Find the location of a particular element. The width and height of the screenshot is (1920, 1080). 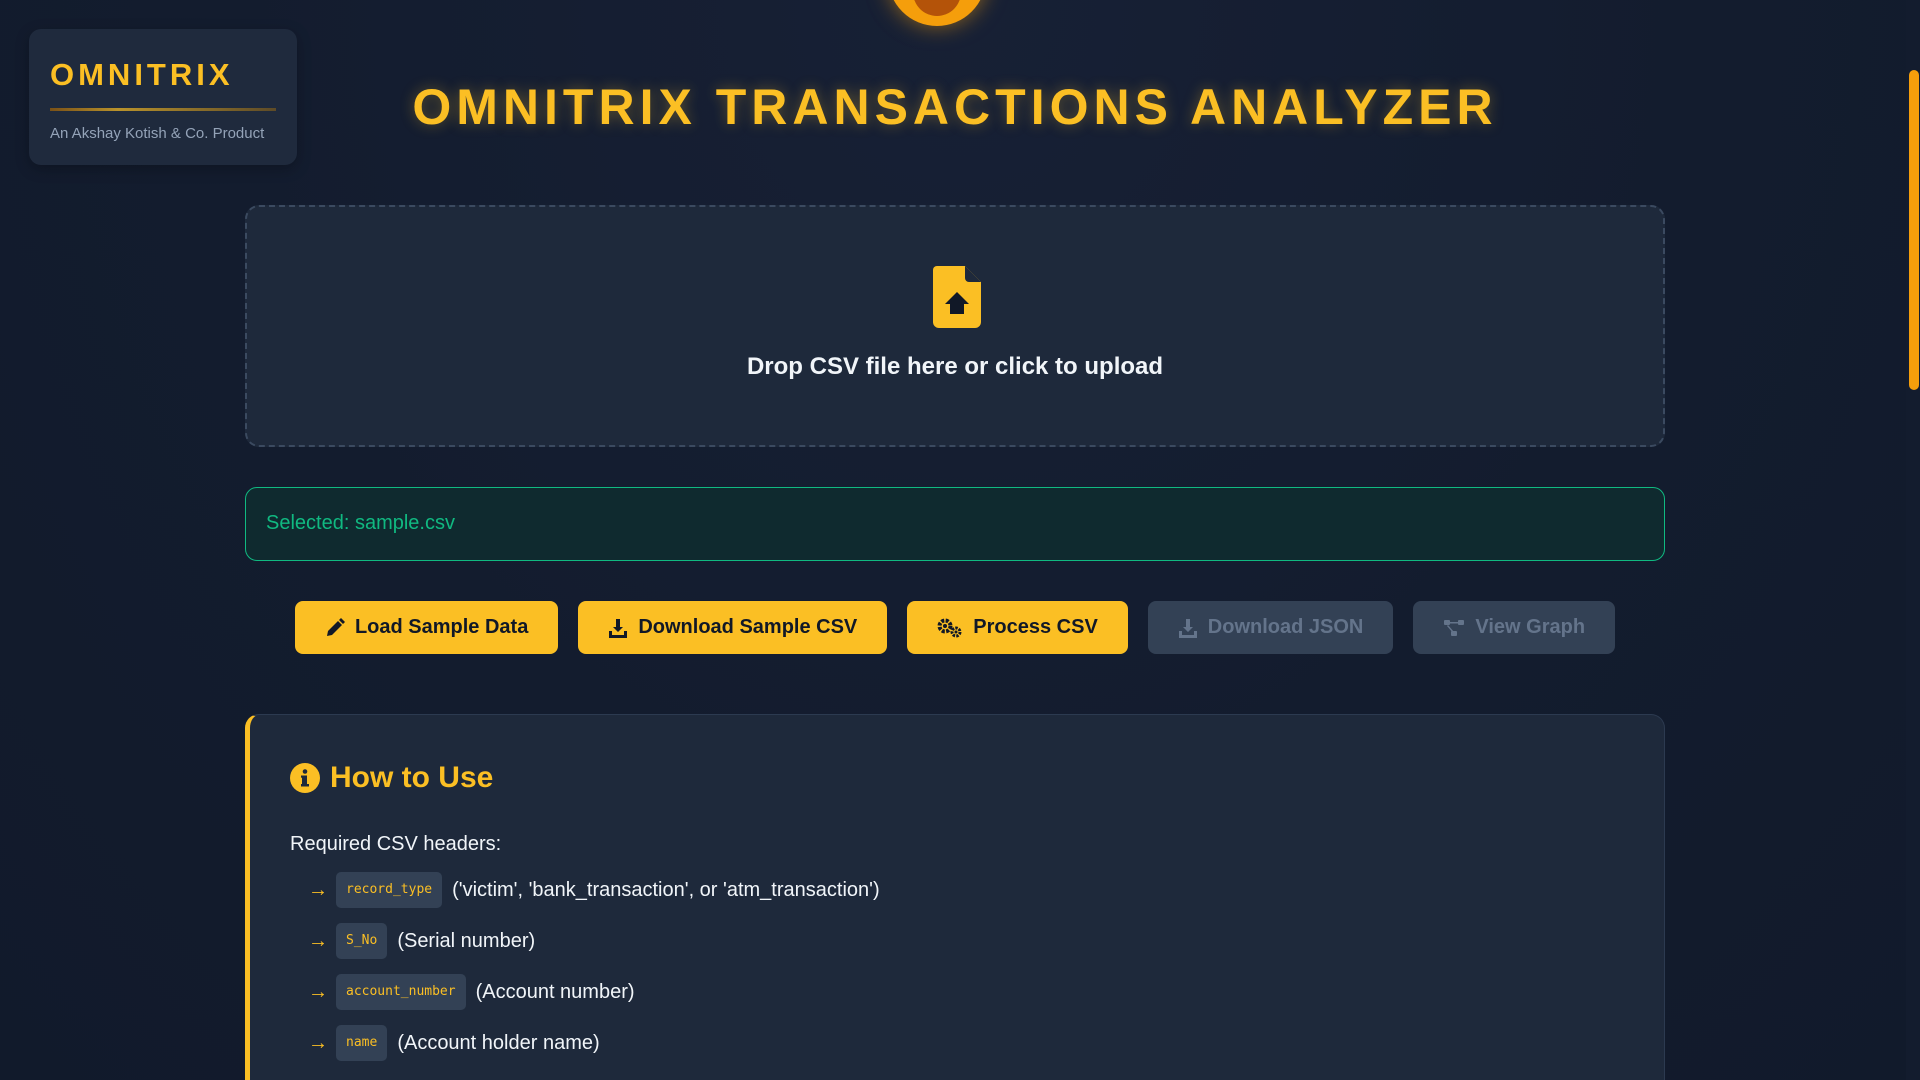

scrollbar-thumb is located at coordinates (1914, 230).